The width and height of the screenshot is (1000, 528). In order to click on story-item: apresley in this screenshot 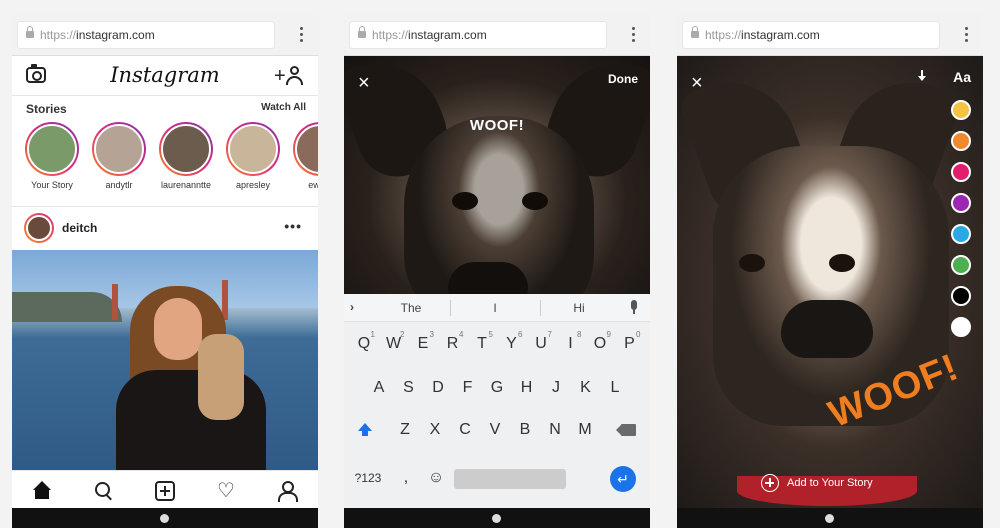, I will do `click(253, 156)`.